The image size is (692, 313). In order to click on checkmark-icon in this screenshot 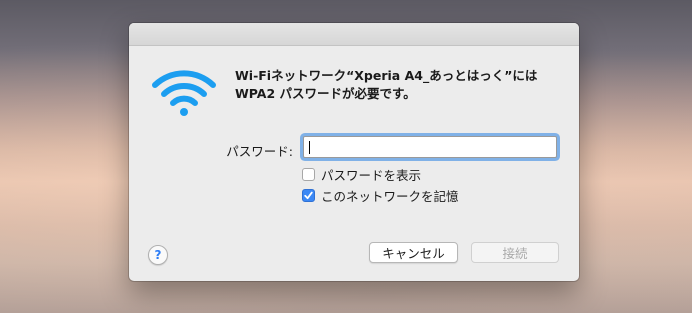, I will do `click(308, 195)`.